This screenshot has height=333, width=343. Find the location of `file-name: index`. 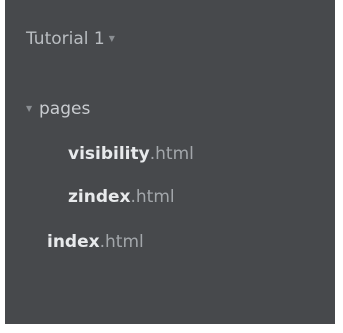

file-name: index is located at coordinates (73, 242).